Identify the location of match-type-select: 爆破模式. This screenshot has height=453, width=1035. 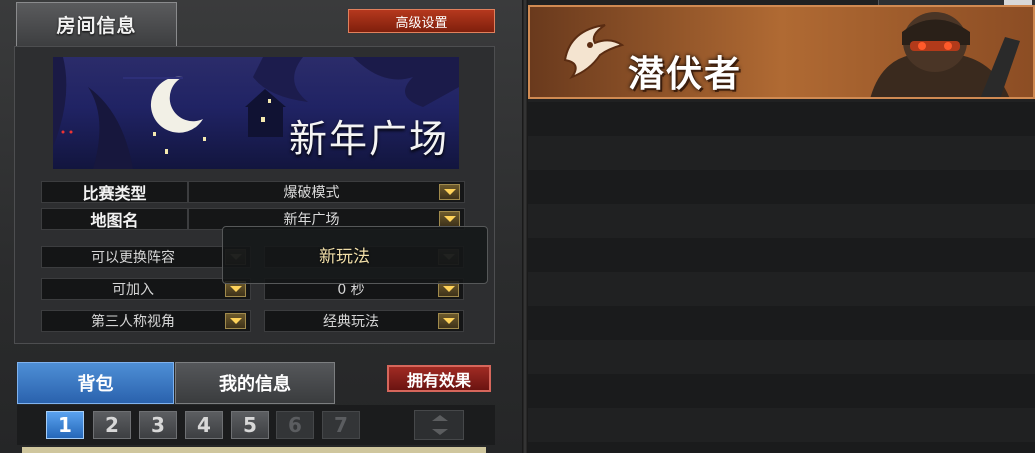
(326, 192).